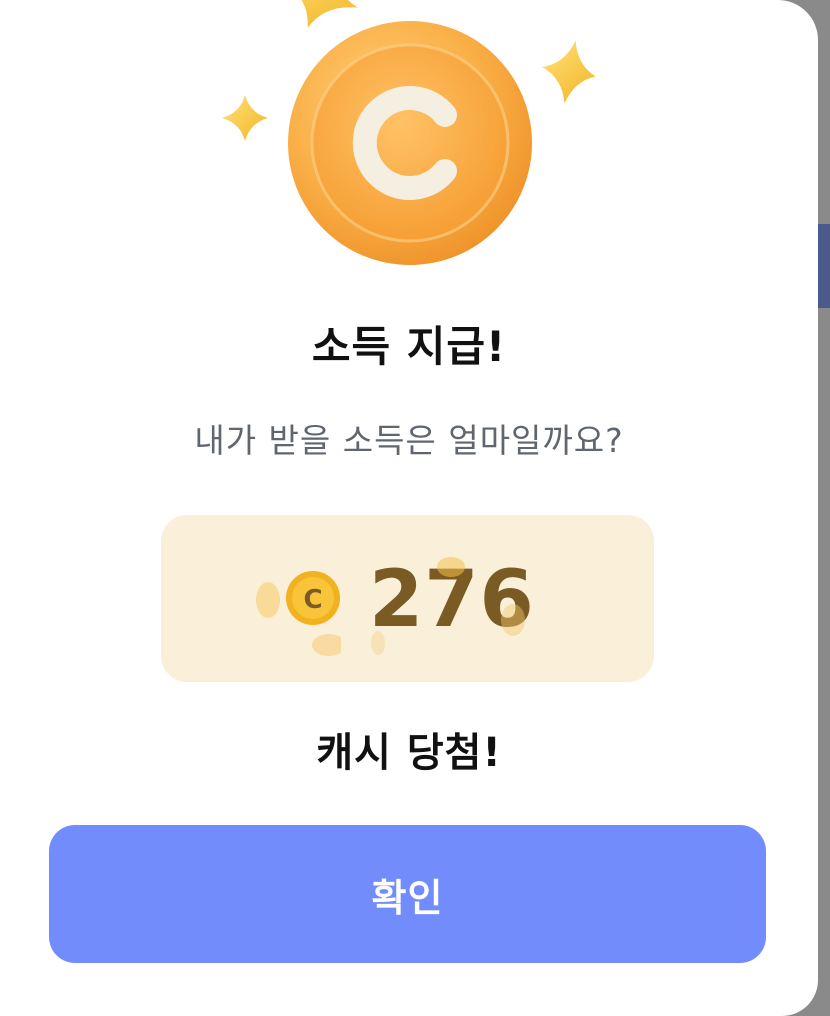 The width and height of the screenshot is (830, 1016). I want to click on confirm-button: 확인, so click(407, 894).